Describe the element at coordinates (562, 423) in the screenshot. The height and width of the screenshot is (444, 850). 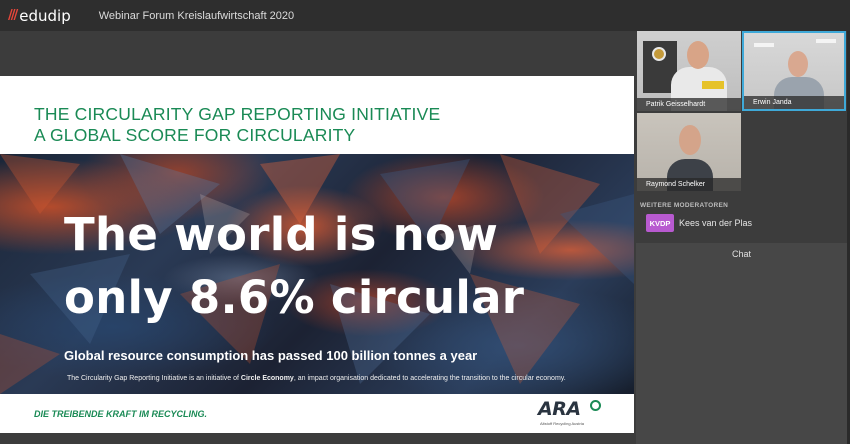
I see `ara-logo-subtitle: Altstoff Recycling Austria` at that location.